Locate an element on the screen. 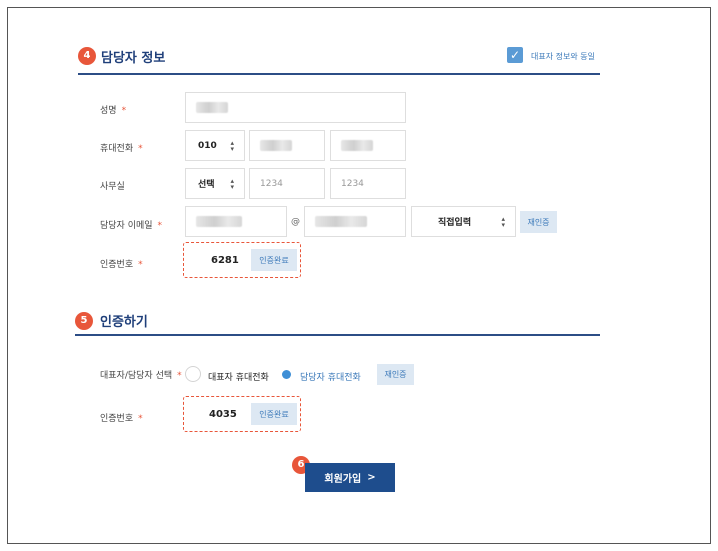 The image size is (718, 551). verification-code-value: 4035 is located at coordinates (223, 414).